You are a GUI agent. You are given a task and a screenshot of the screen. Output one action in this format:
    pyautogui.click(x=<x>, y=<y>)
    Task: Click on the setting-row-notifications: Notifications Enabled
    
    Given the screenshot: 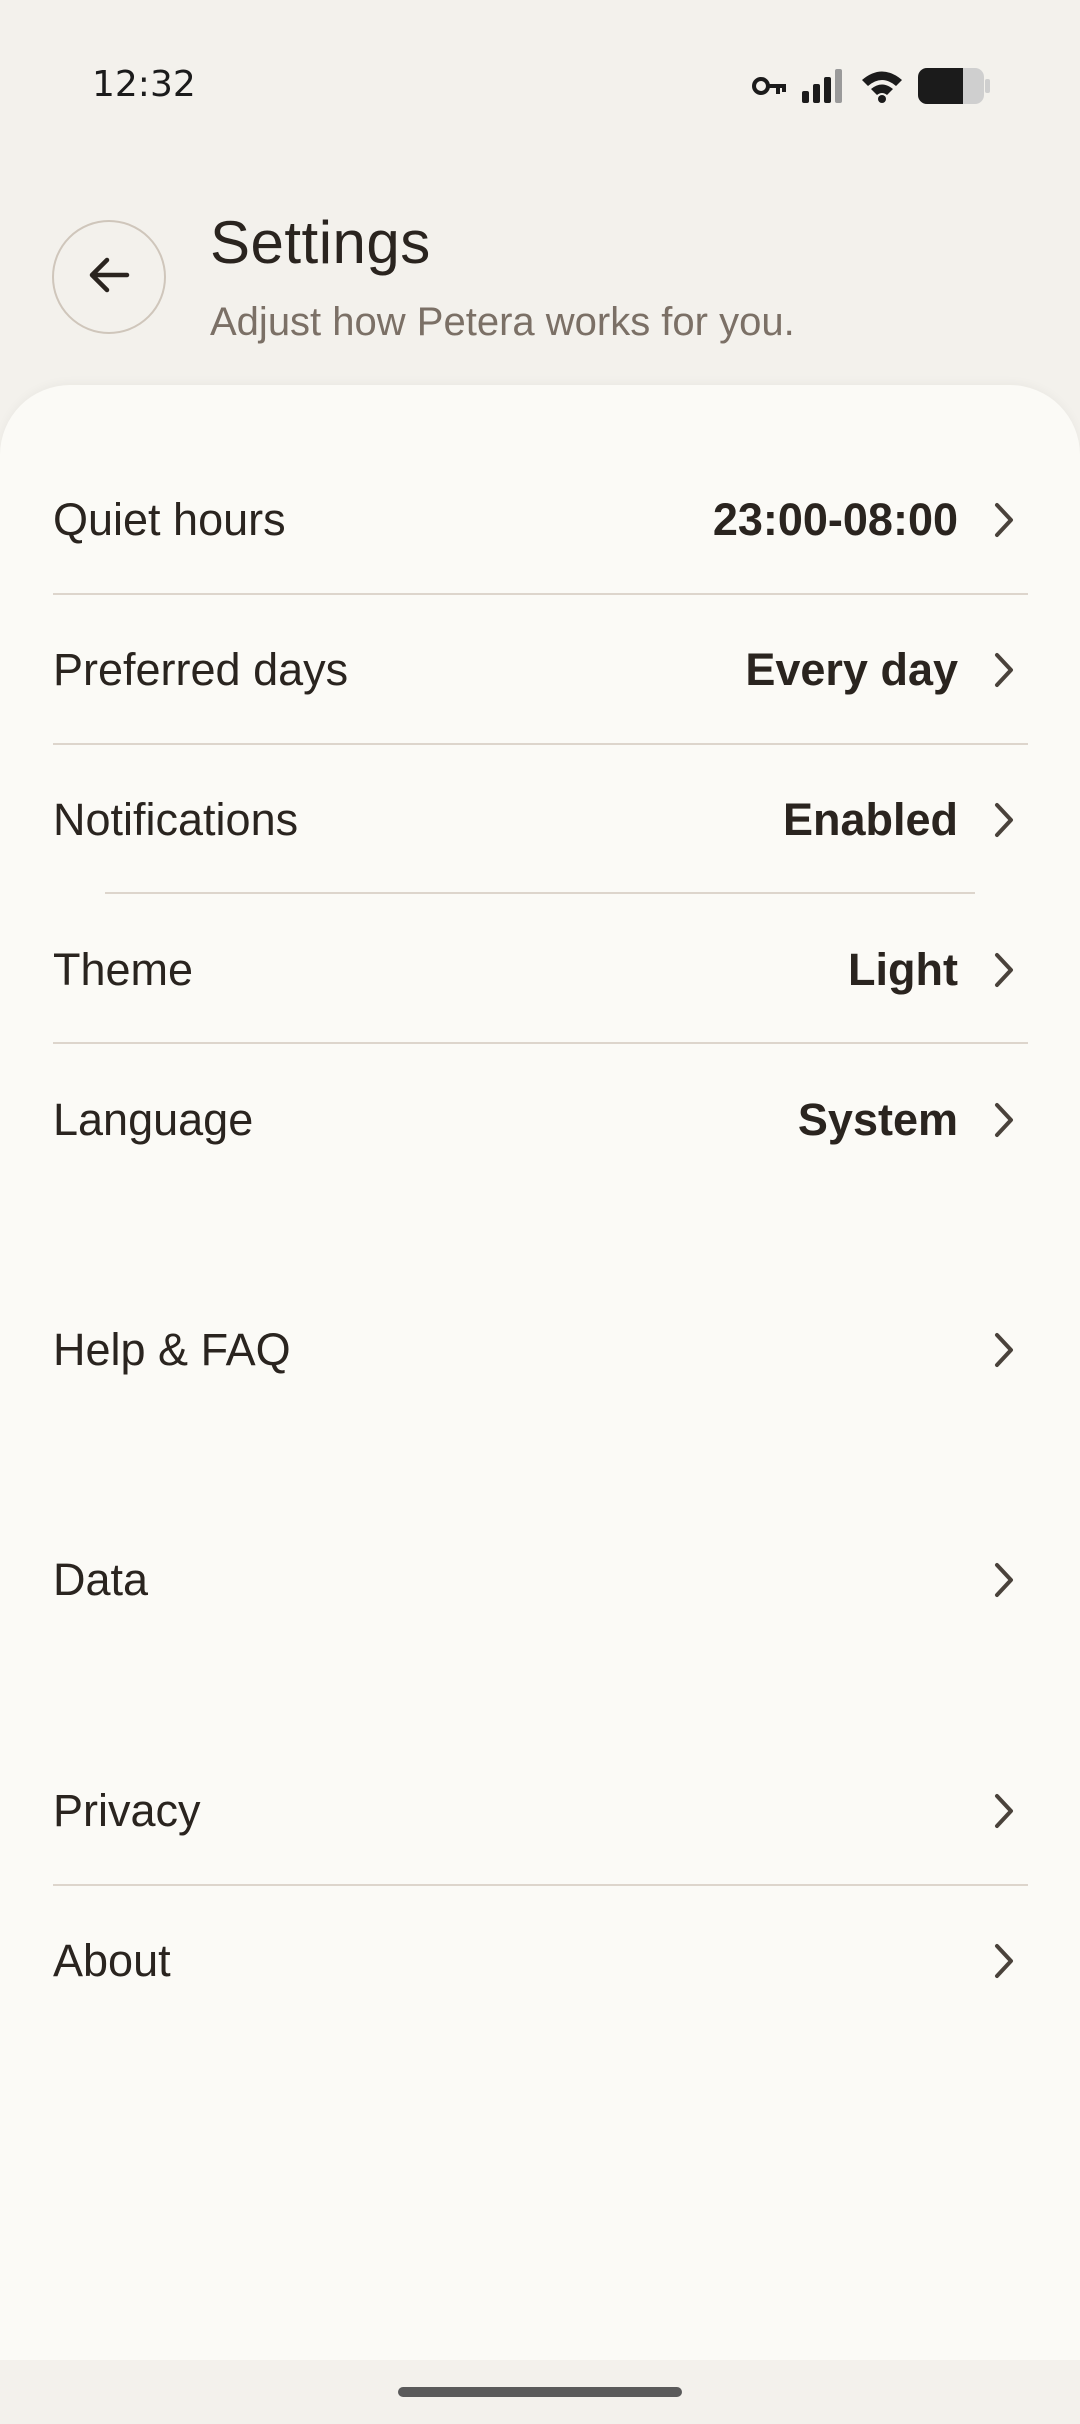 What is the action you would take?
    pyautogui.click(x=540, y=820)
    